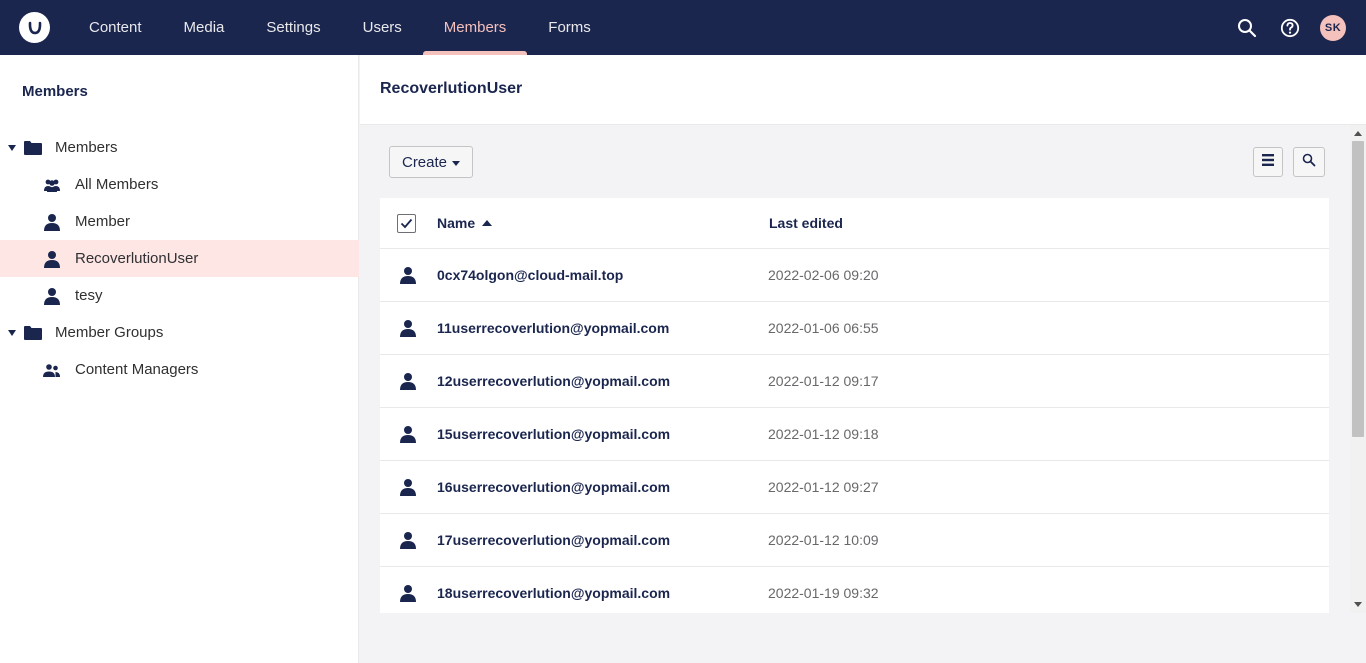 The width and height of the screenshot is (1366, 663). Describe the element at coordinates (89, 295) in the screenshot. I see `tree-item-label: tesy` at that location.